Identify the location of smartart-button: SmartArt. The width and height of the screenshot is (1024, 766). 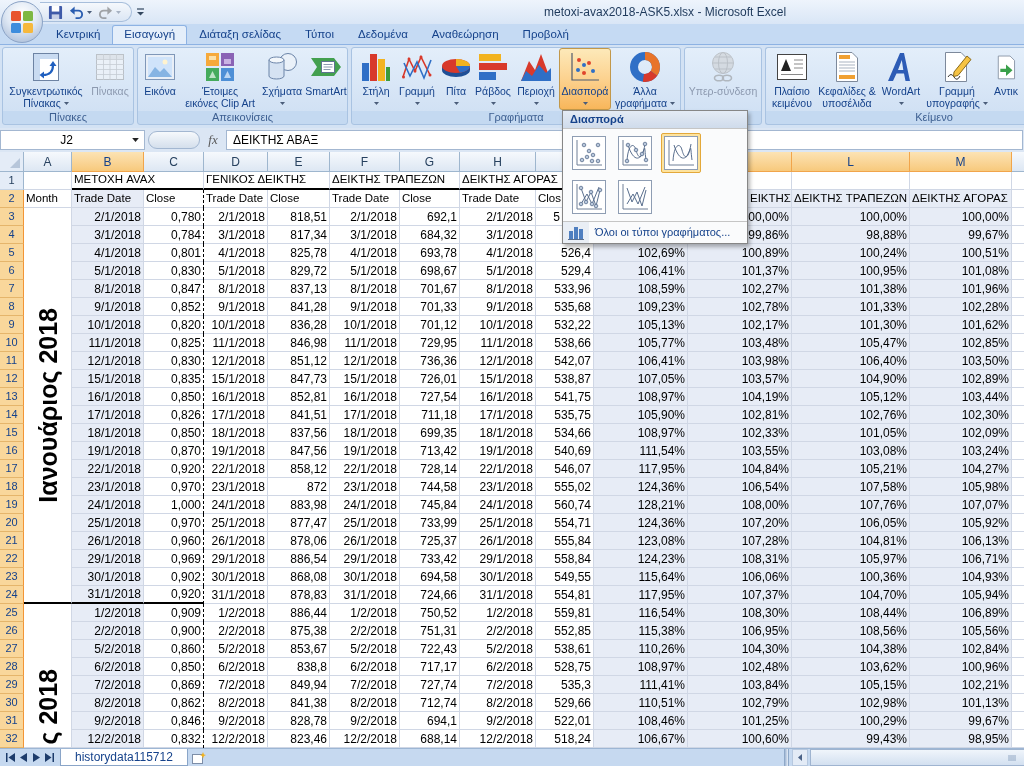
(325, 79).